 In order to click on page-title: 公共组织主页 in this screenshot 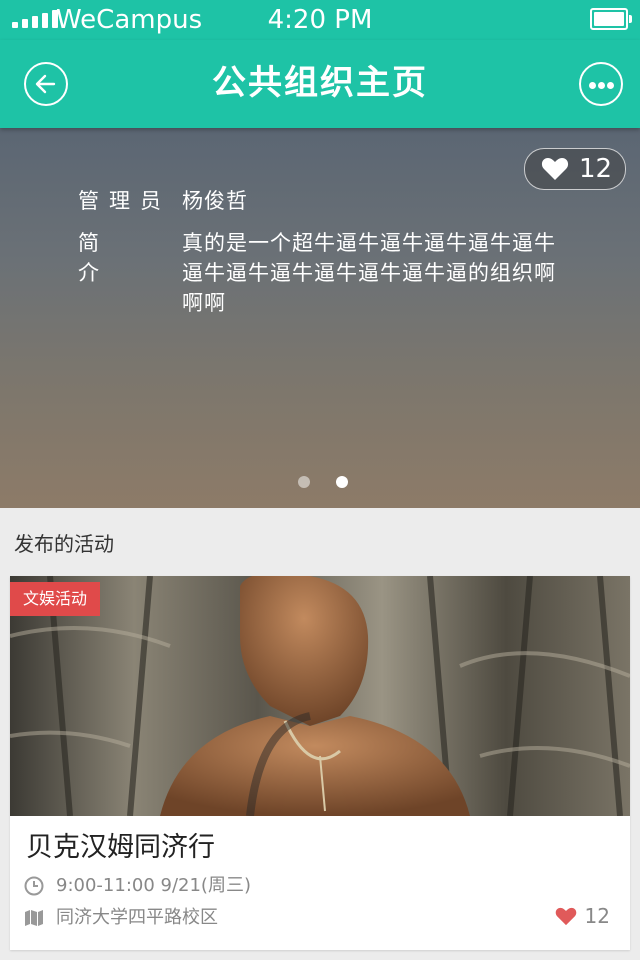, I will do `click(320, 83)`.